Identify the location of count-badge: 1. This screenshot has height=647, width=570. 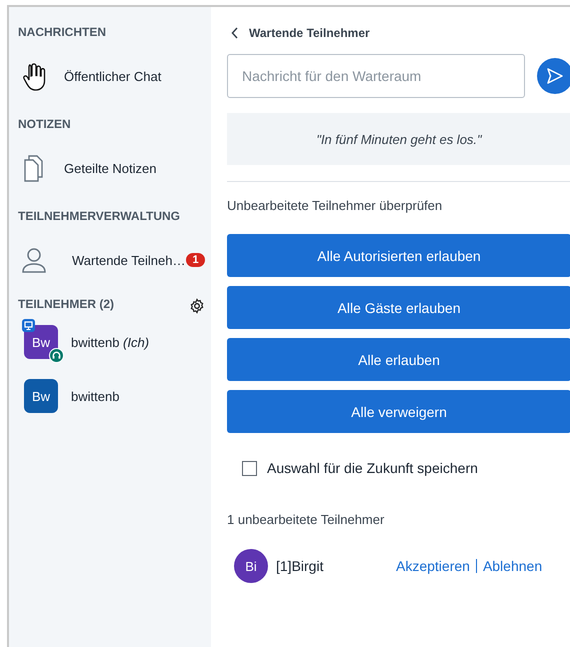
(195, 260).